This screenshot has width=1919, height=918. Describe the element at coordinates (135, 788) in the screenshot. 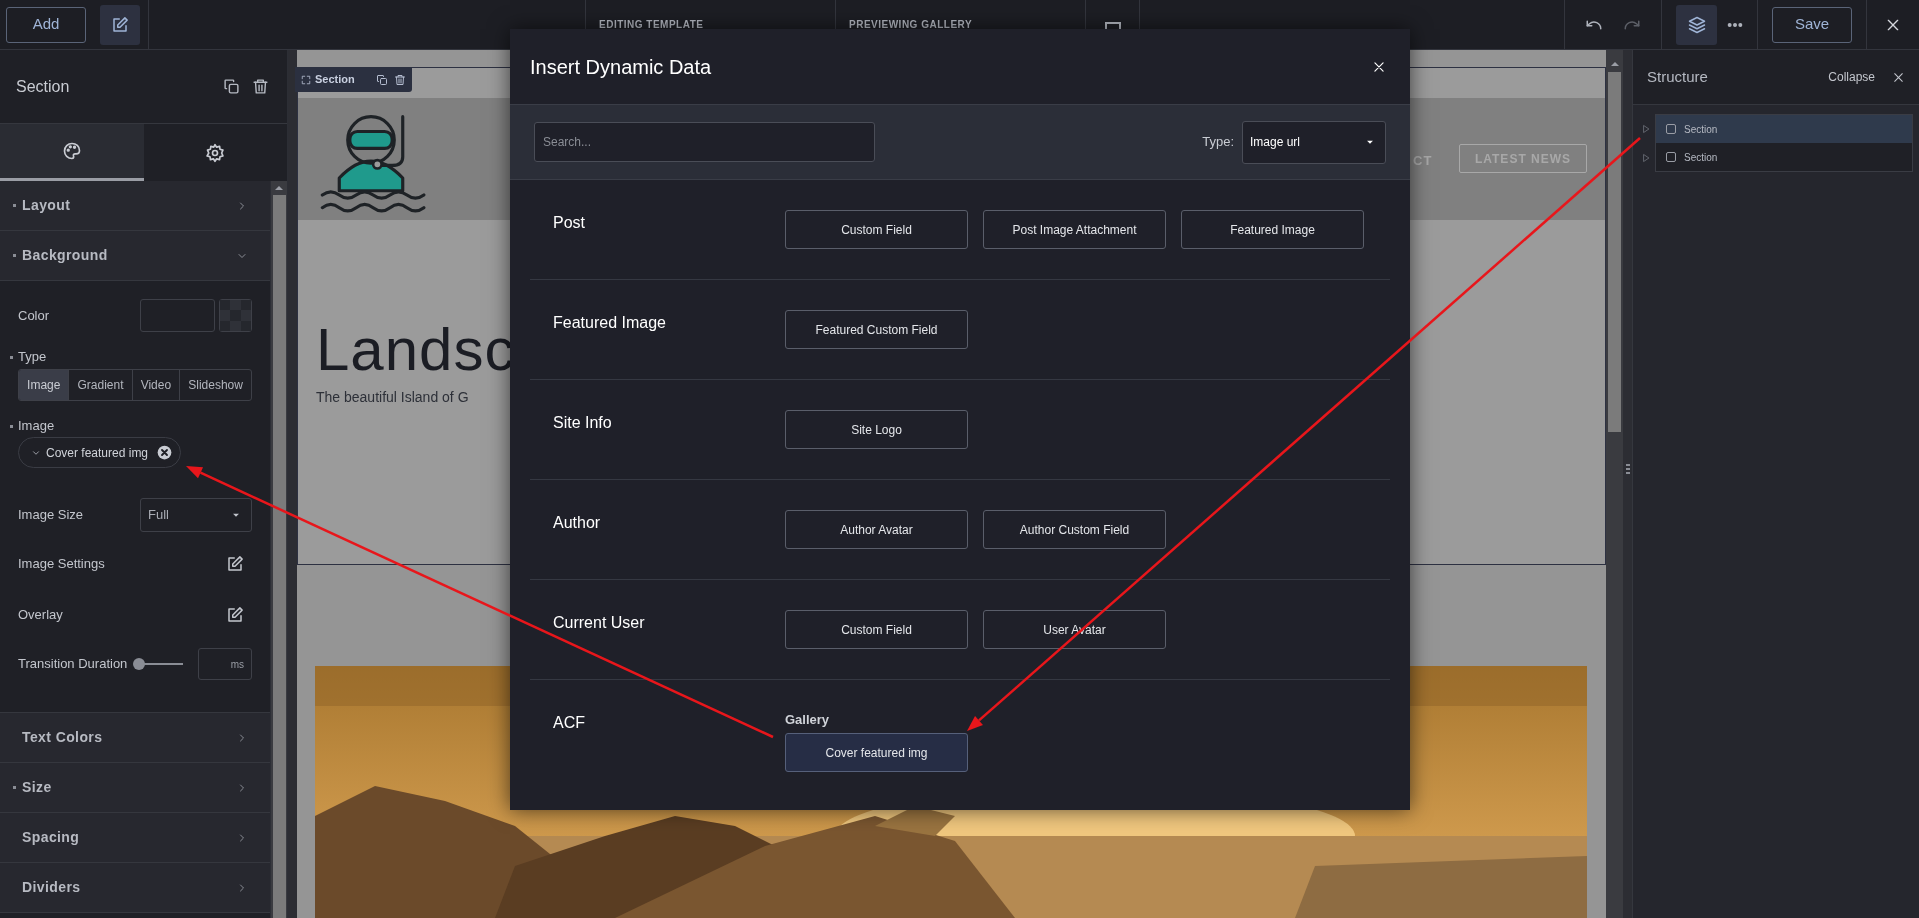

I see `section-header: Size` at that location.